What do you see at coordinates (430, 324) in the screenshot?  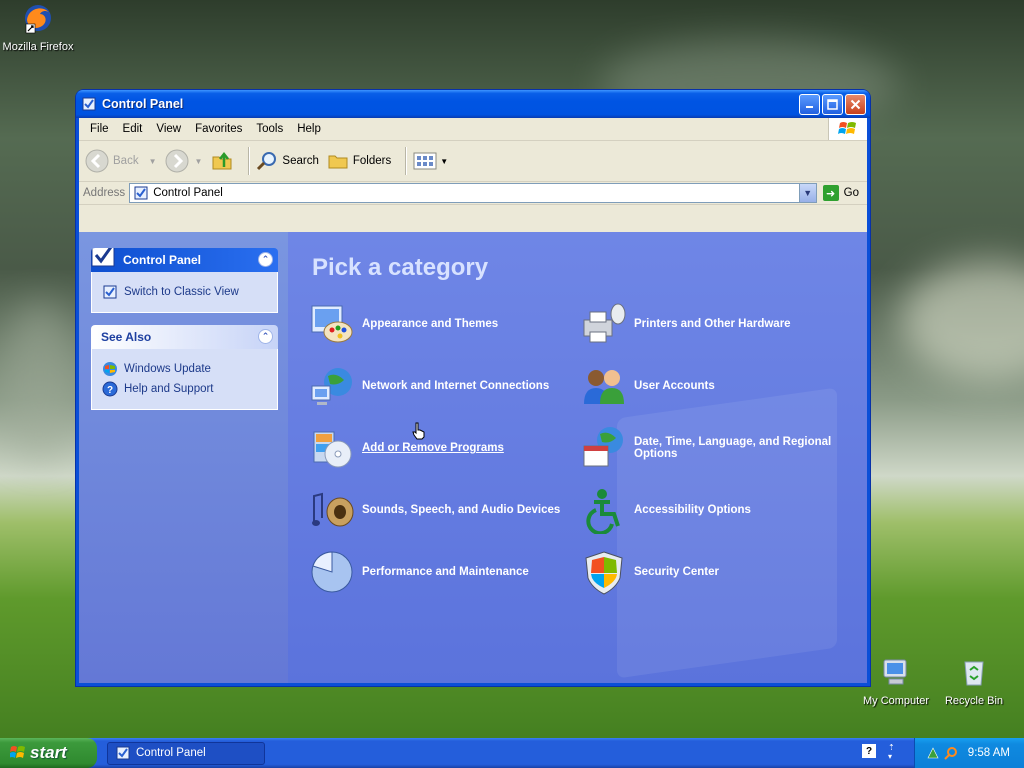 I see `category-label: Appearance and Themes` at bounding box center [430, 324].